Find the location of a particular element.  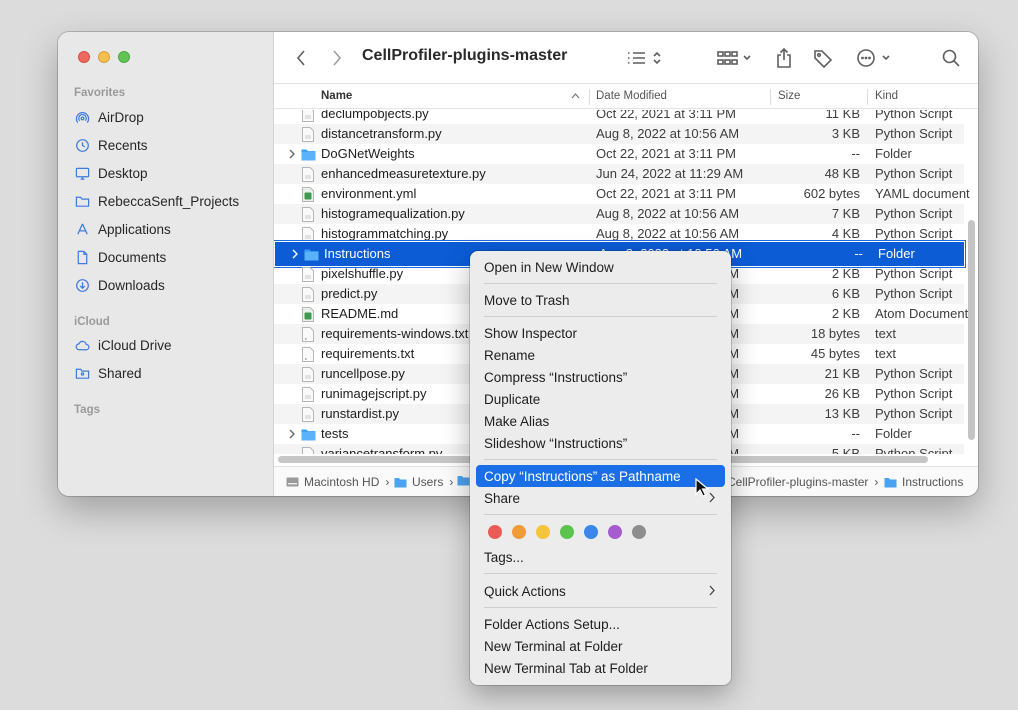

vertical-scrollbar is located at coordinates (971, 330).